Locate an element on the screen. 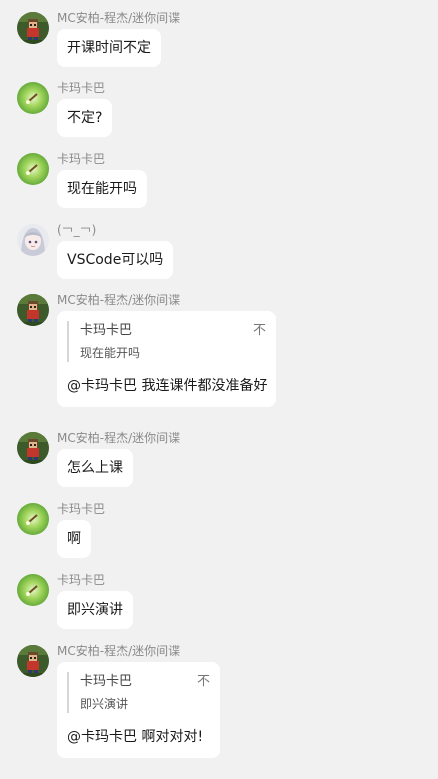 The width and height of the screenshot is (438, 779). message-bubble: 怎么上课 is located at coordinates (95, 468).